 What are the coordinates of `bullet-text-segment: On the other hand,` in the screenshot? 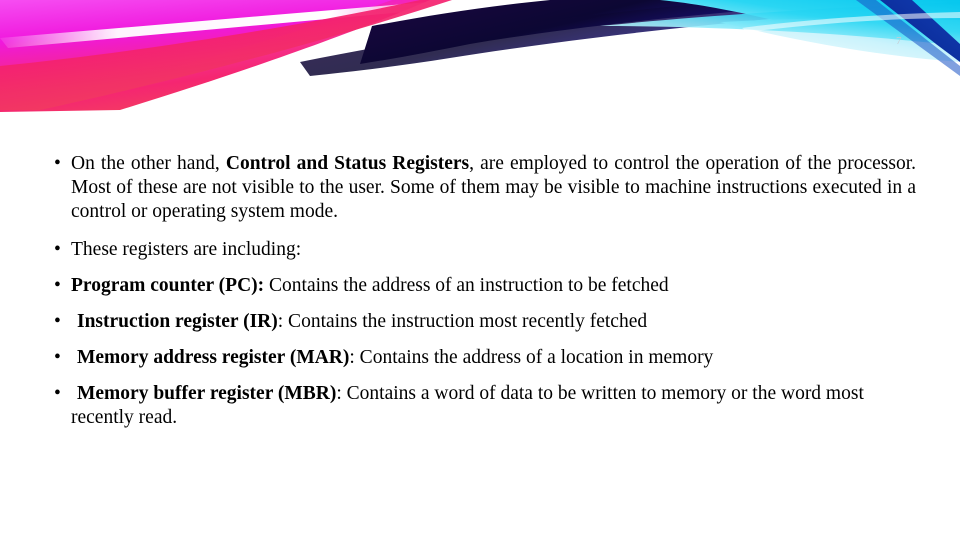 It's located at (148, 163).